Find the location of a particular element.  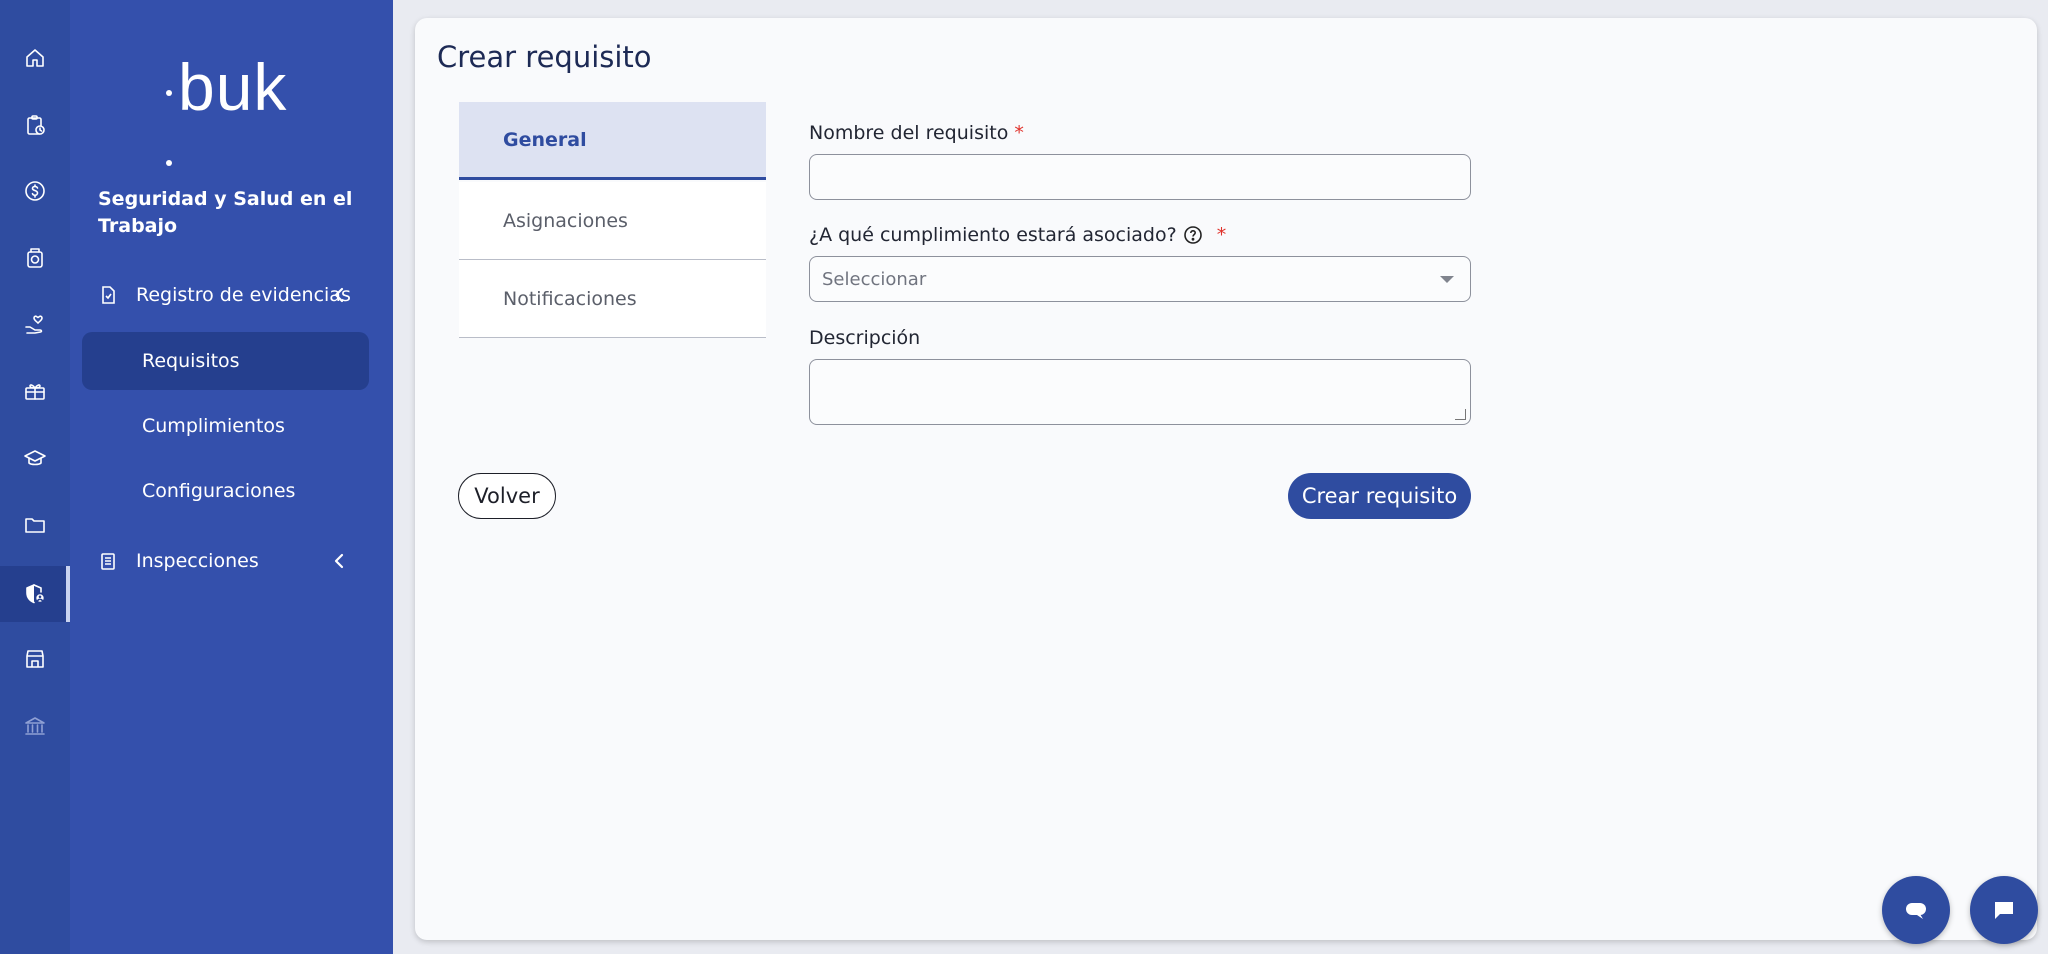

sidebar-item-requisitos: Requisitos is located at coordinates (225, 361).